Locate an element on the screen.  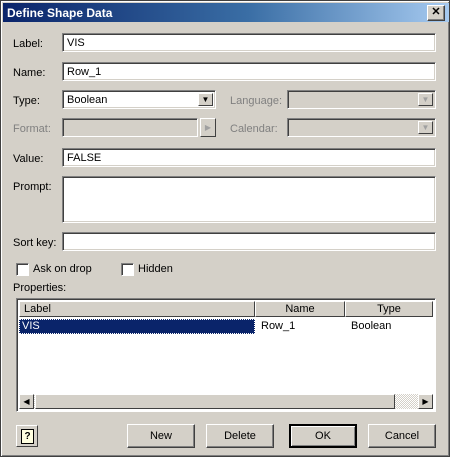
close-button: ✕ is located at coordinates (436, 13).